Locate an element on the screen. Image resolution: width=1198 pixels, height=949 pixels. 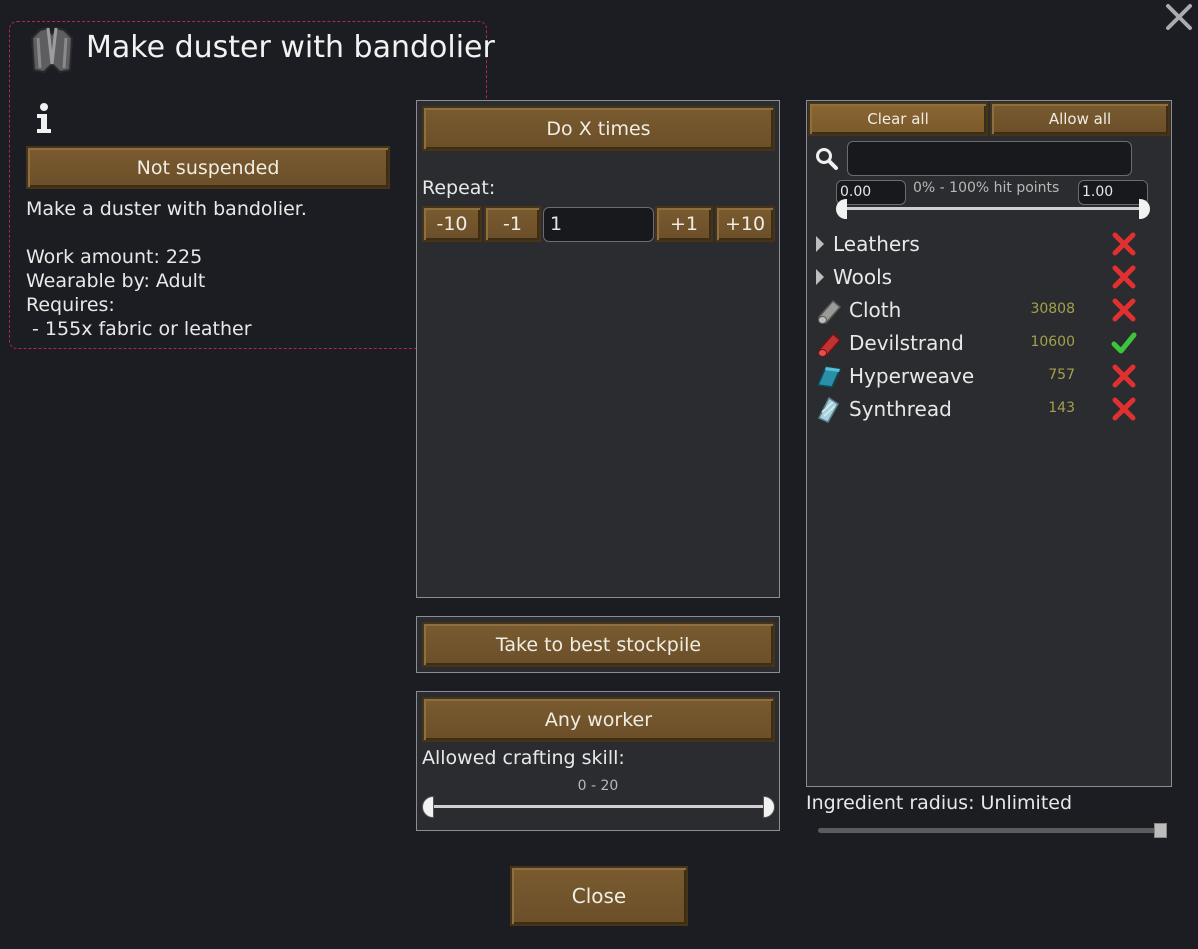
skill-label: Allowed crafting skill: is located at coordinates (523, 758).